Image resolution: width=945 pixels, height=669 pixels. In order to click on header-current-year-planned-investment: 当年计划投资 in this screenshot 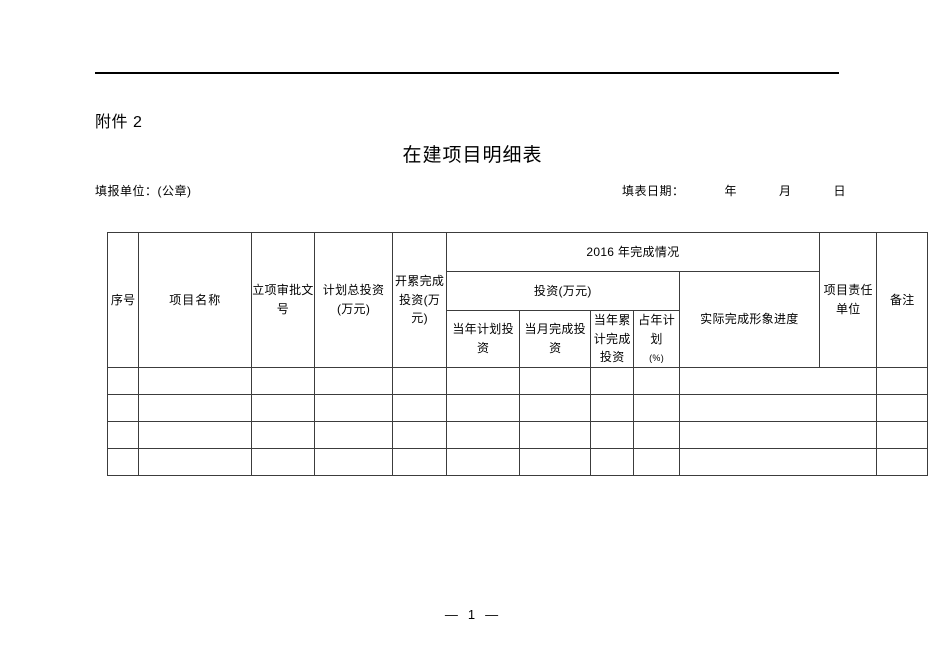, I will do `click(483, 339)`.